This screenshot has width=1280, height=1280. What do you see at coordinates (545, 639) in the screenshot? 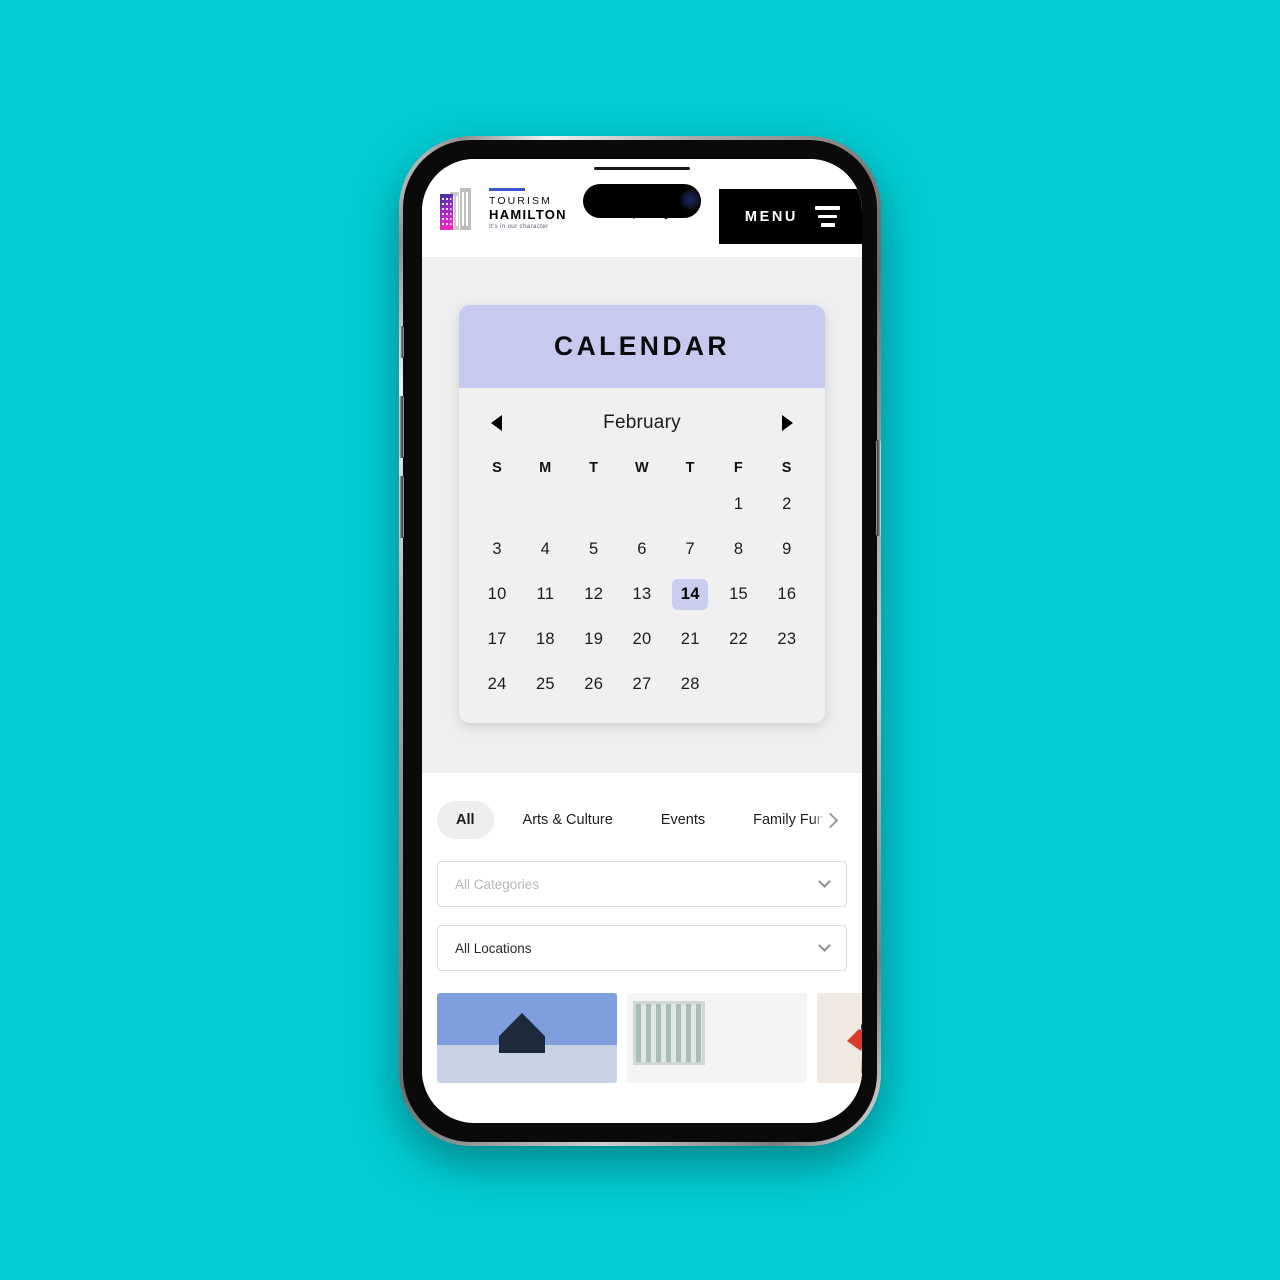
I see `calendar-day: 18` at bounding box center [545, 639].